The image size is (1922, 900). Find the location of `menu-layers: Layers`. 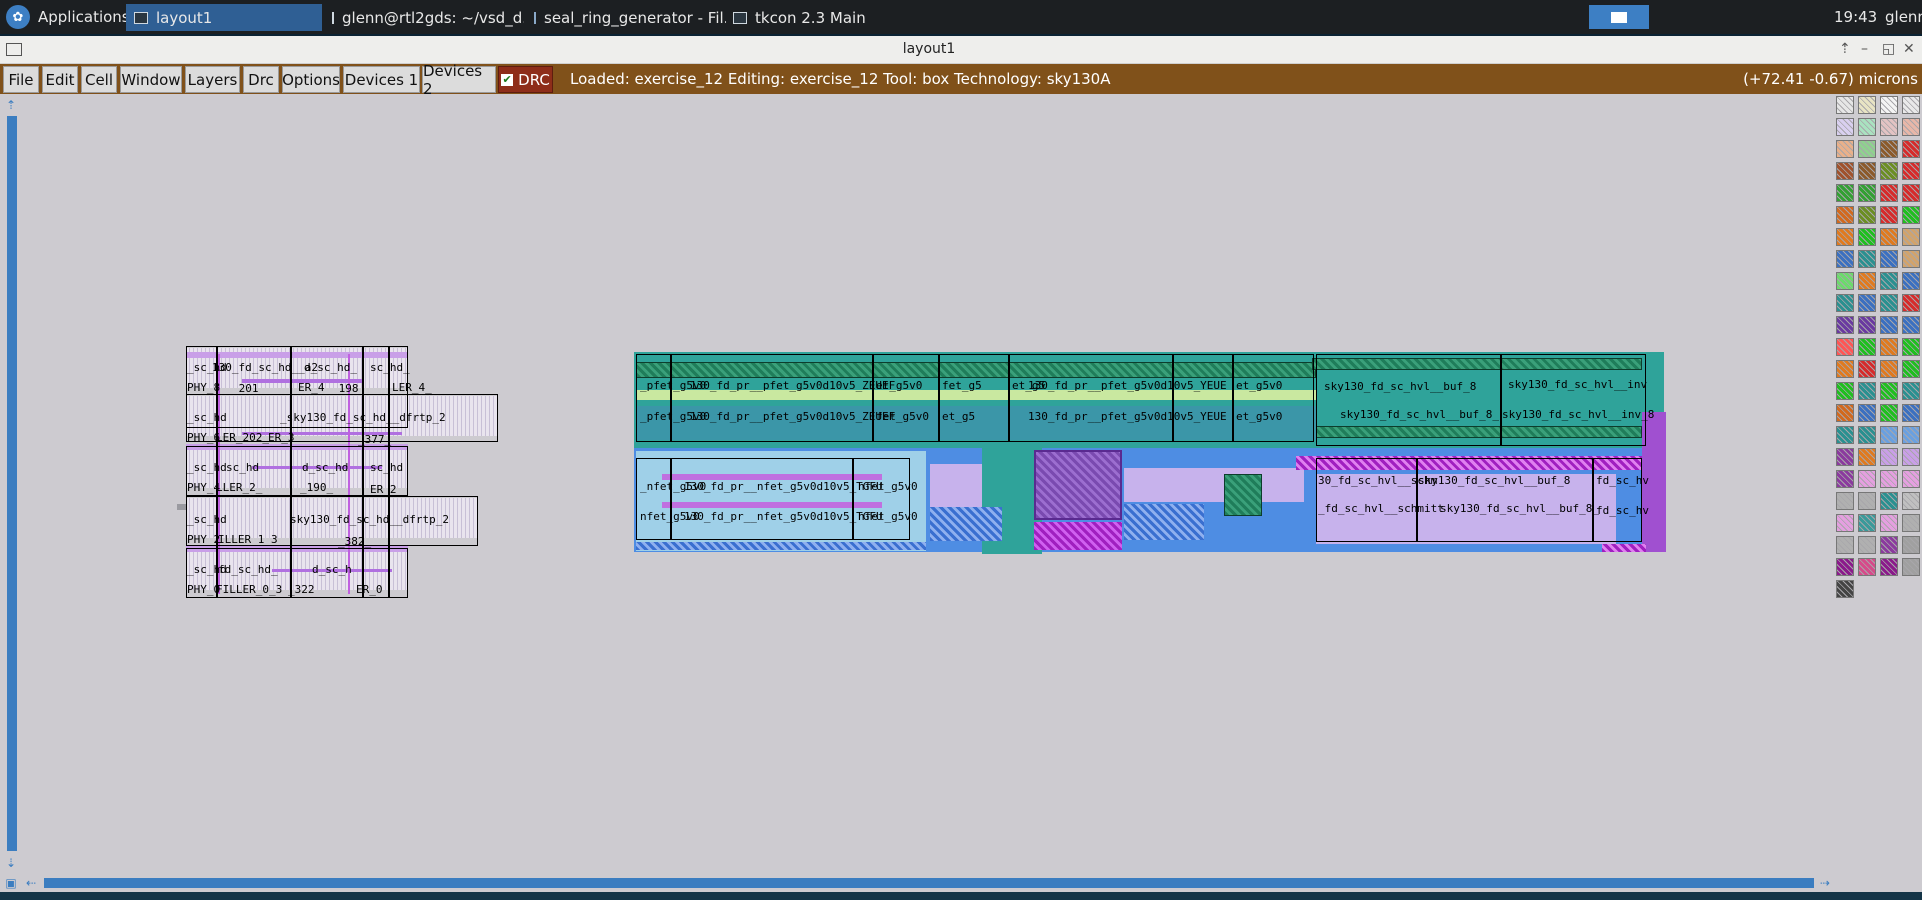

menu-layers: Layers is located at coordinates (212, 79).